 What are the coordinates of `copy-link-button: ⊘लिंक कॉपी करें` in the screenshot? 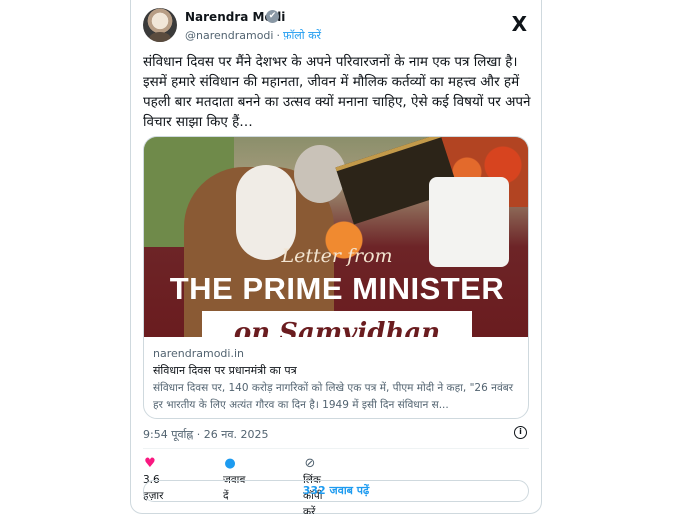 It's located at (313, 485).